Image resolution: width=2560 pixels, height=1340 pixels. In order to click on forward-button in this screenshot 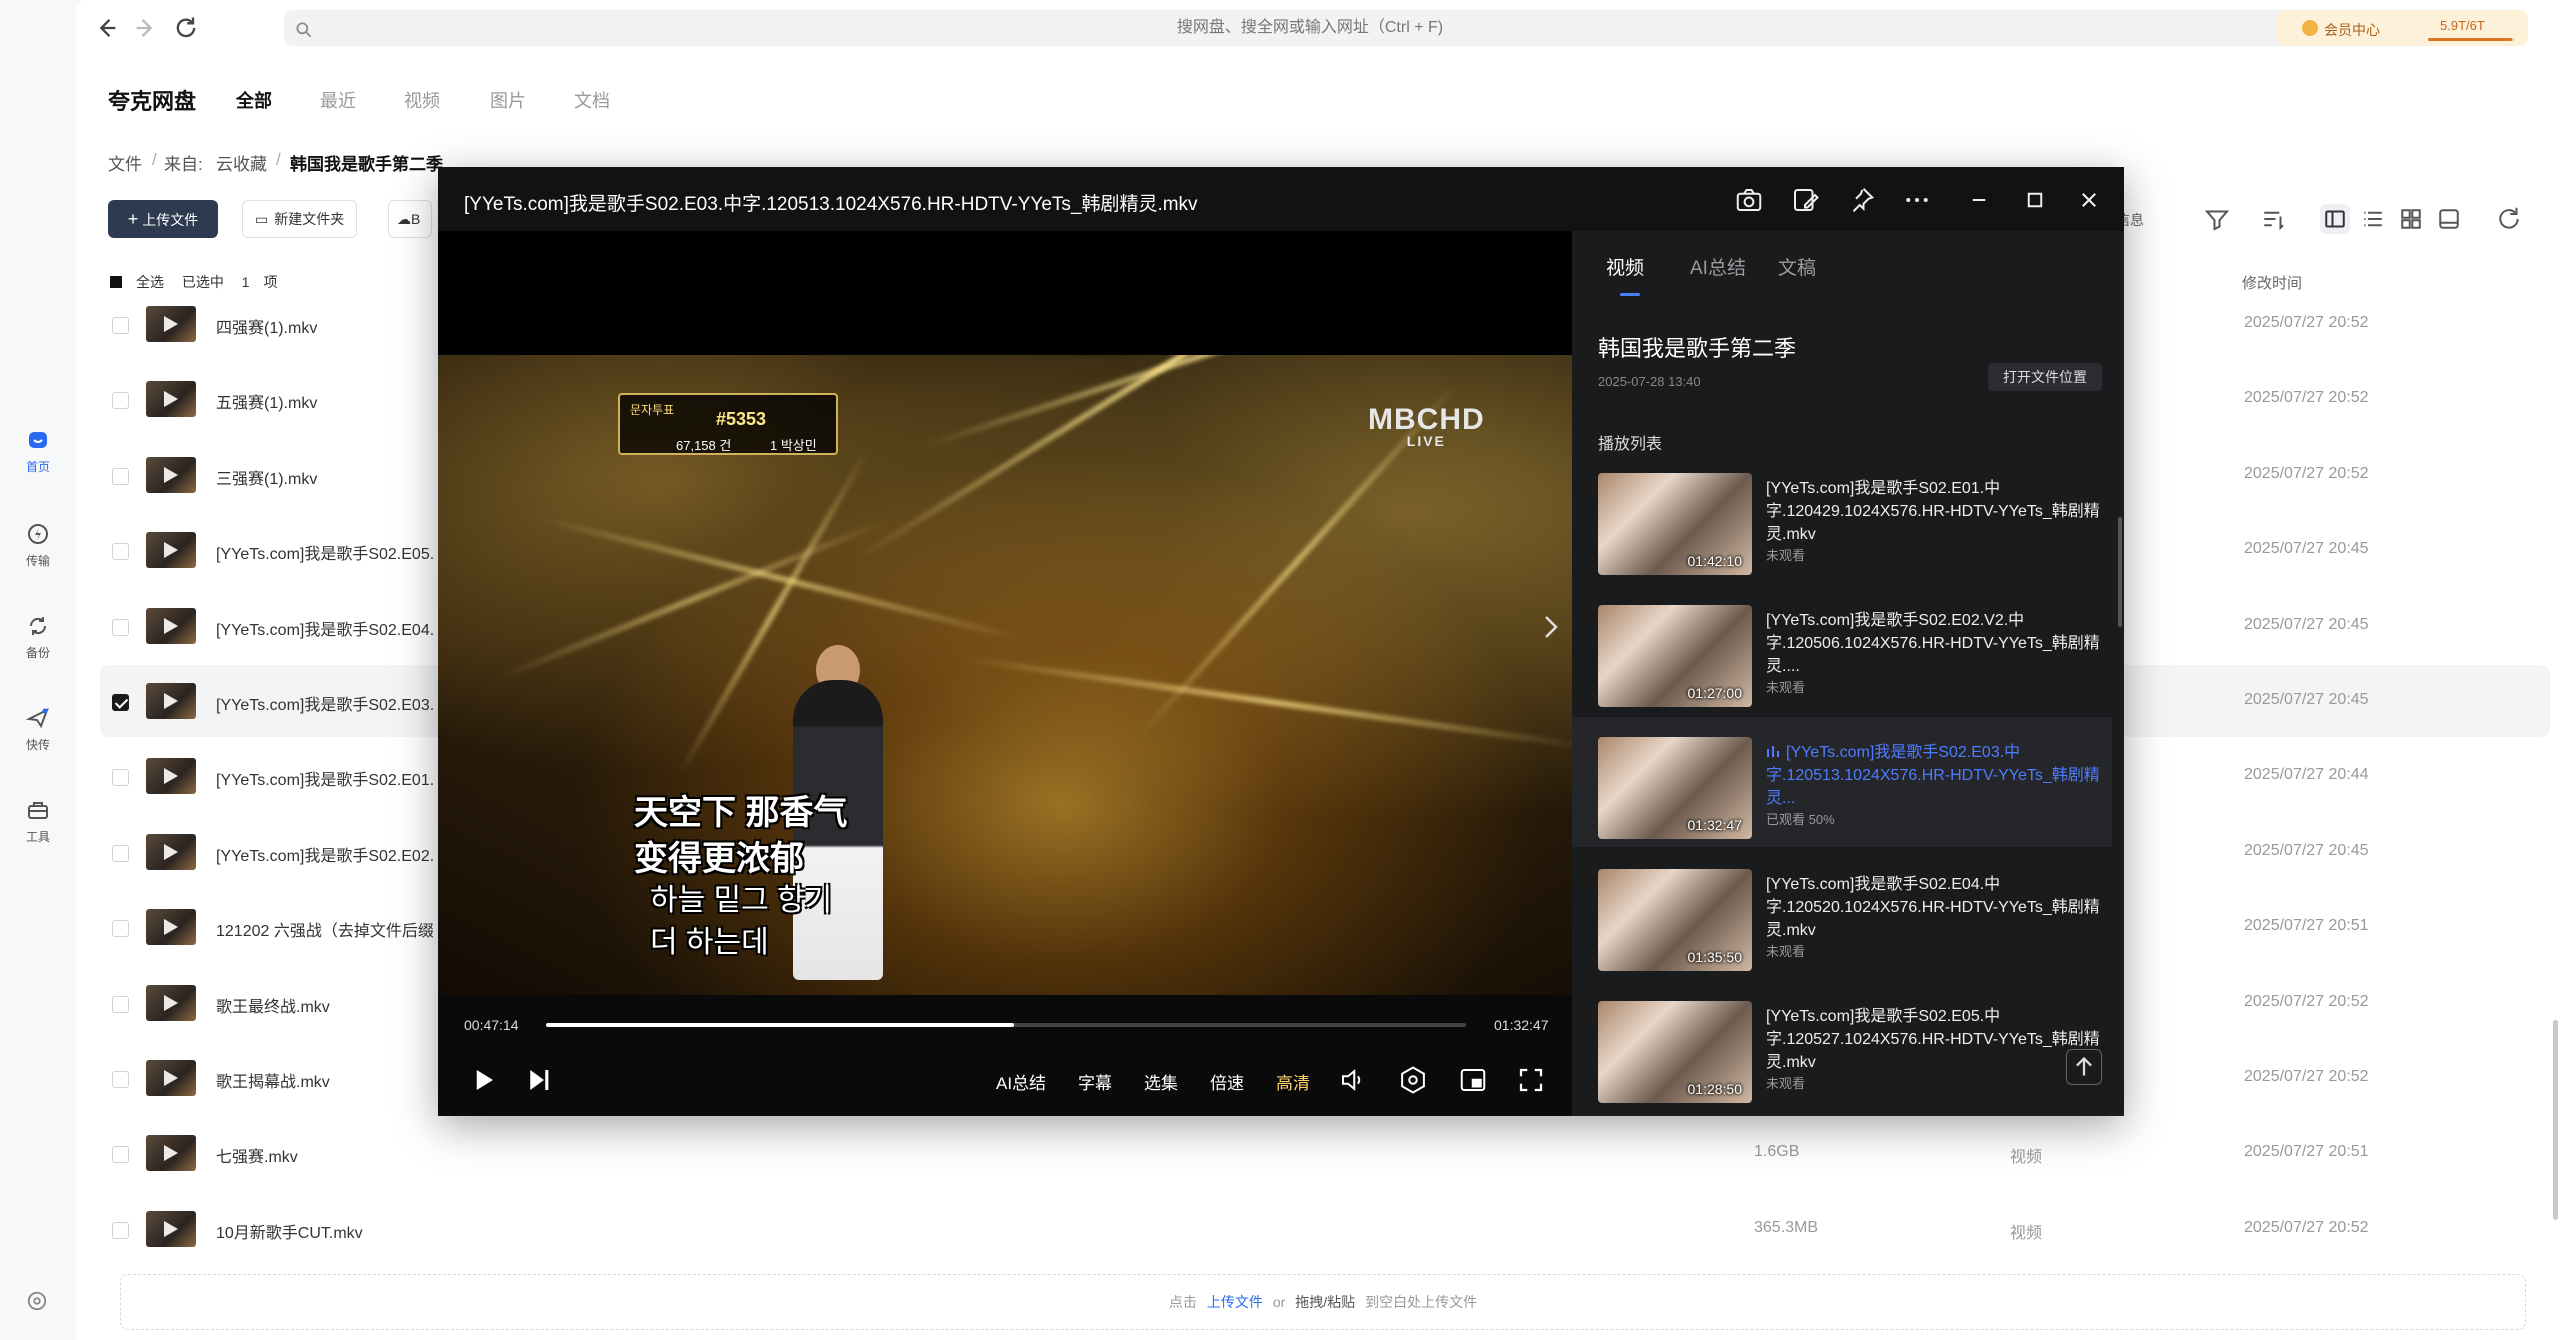, I will do `click(146, 28)`.